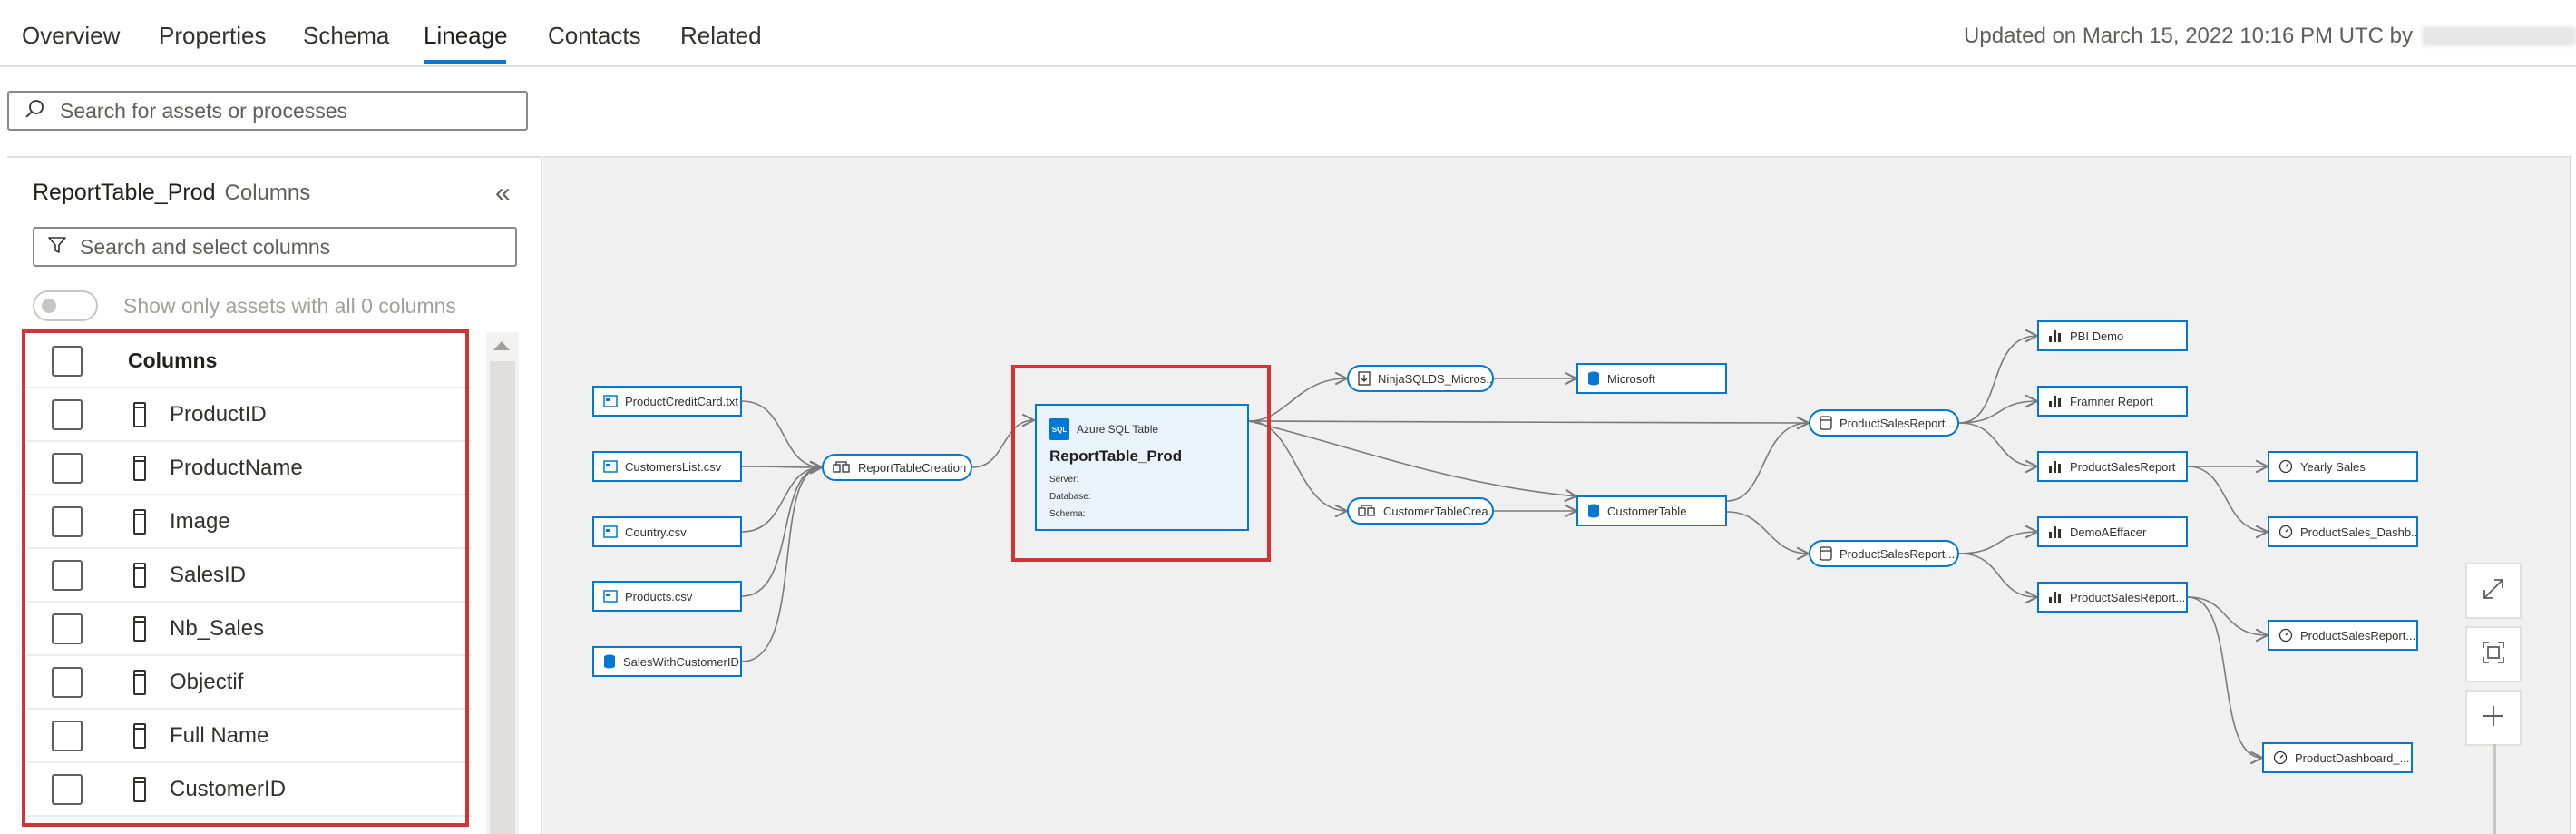 Image resolution: width=2576 pixels, height=834 pixels. Describe the element at coordinates (249, 576) in the screenshot. I see `column-row: SalesID` at that location.